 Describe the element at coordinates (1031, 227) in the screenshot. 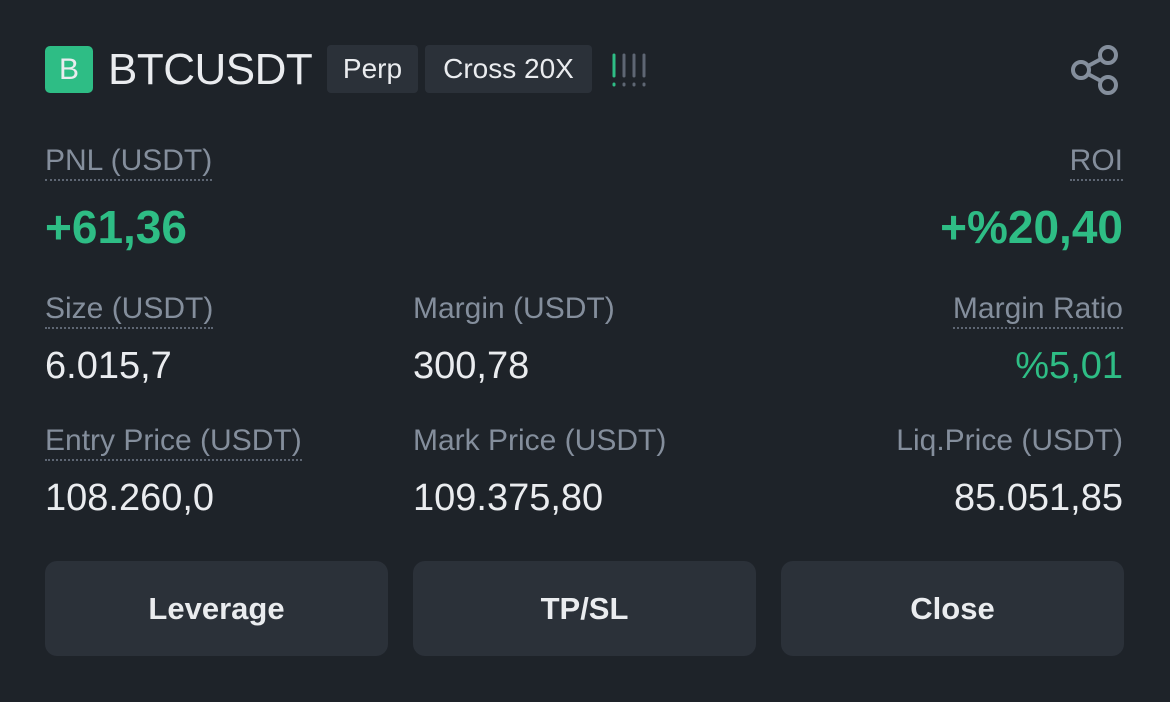

I see `roi-value: +%20,40` at that location.